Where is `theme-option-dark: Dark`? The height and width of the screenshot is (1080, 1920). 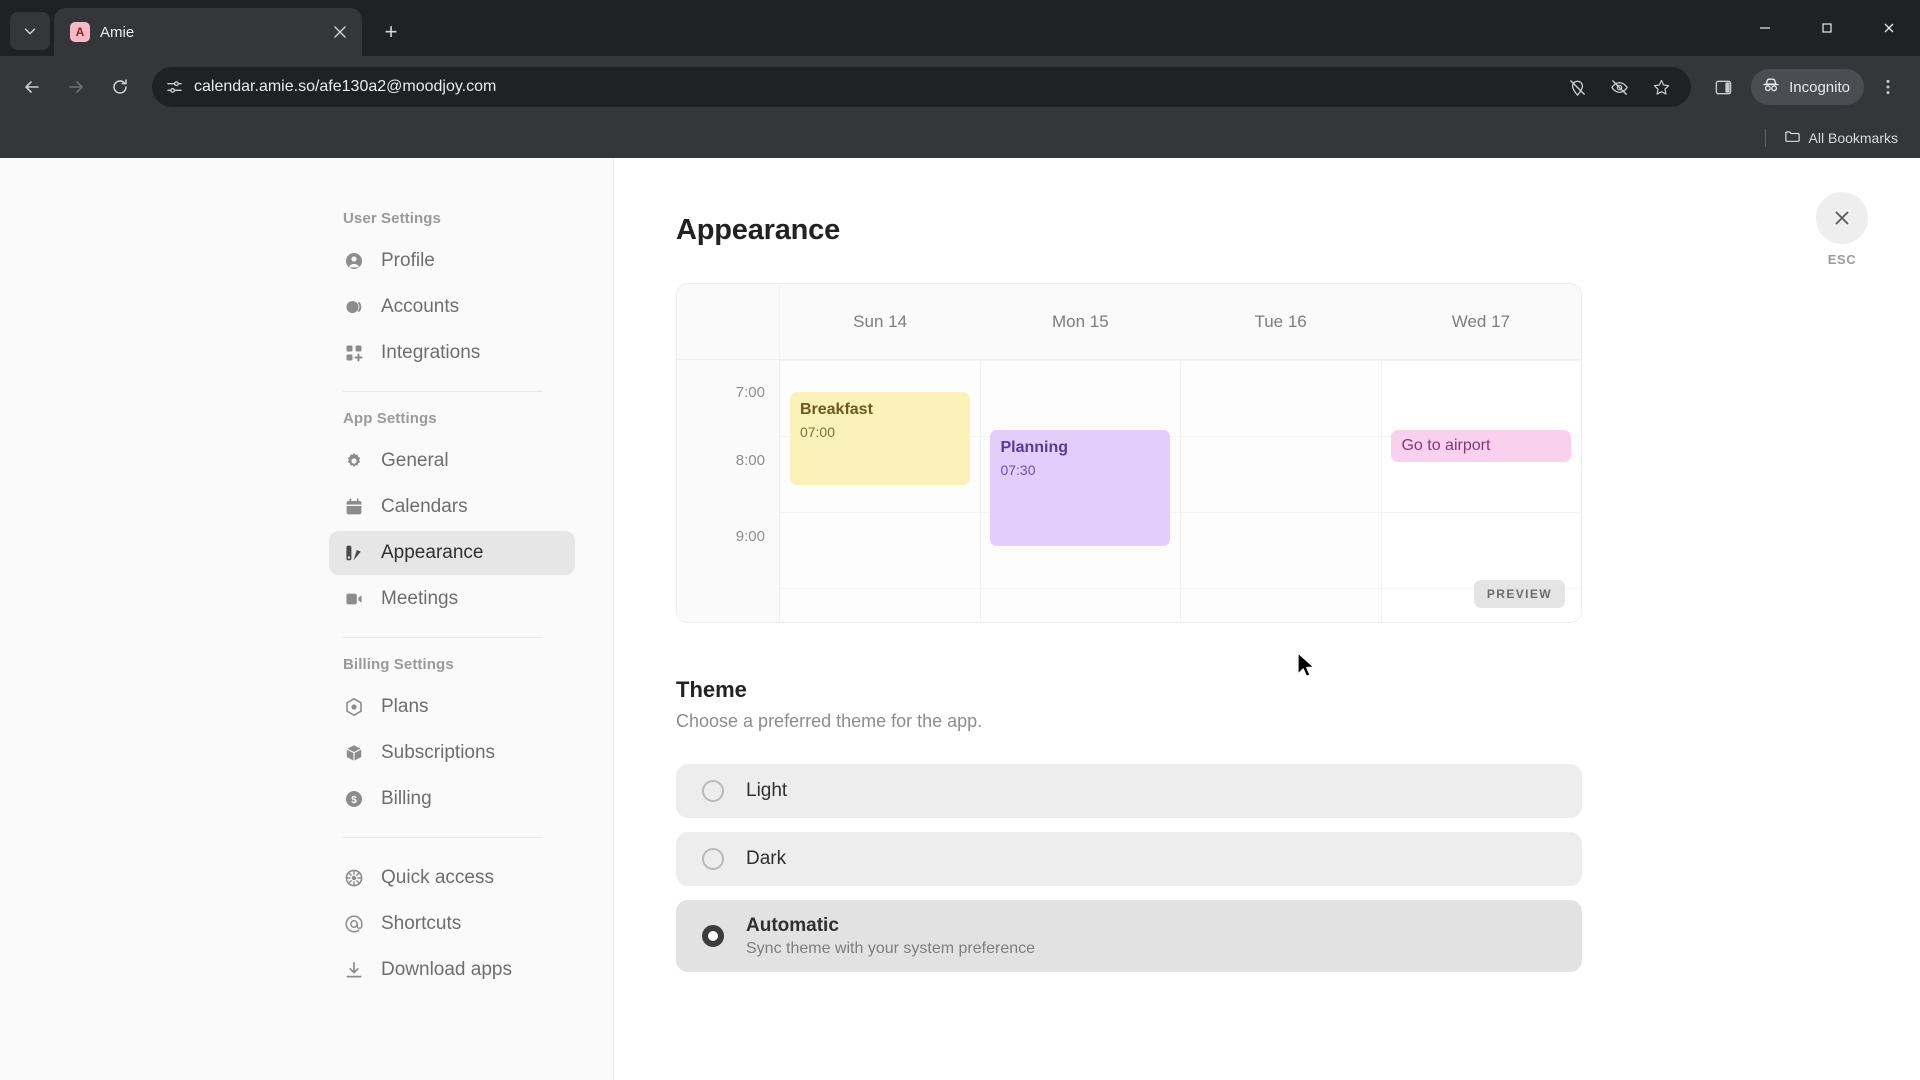 theme-option-dark: Dark is located at coordinates (1129, 859).